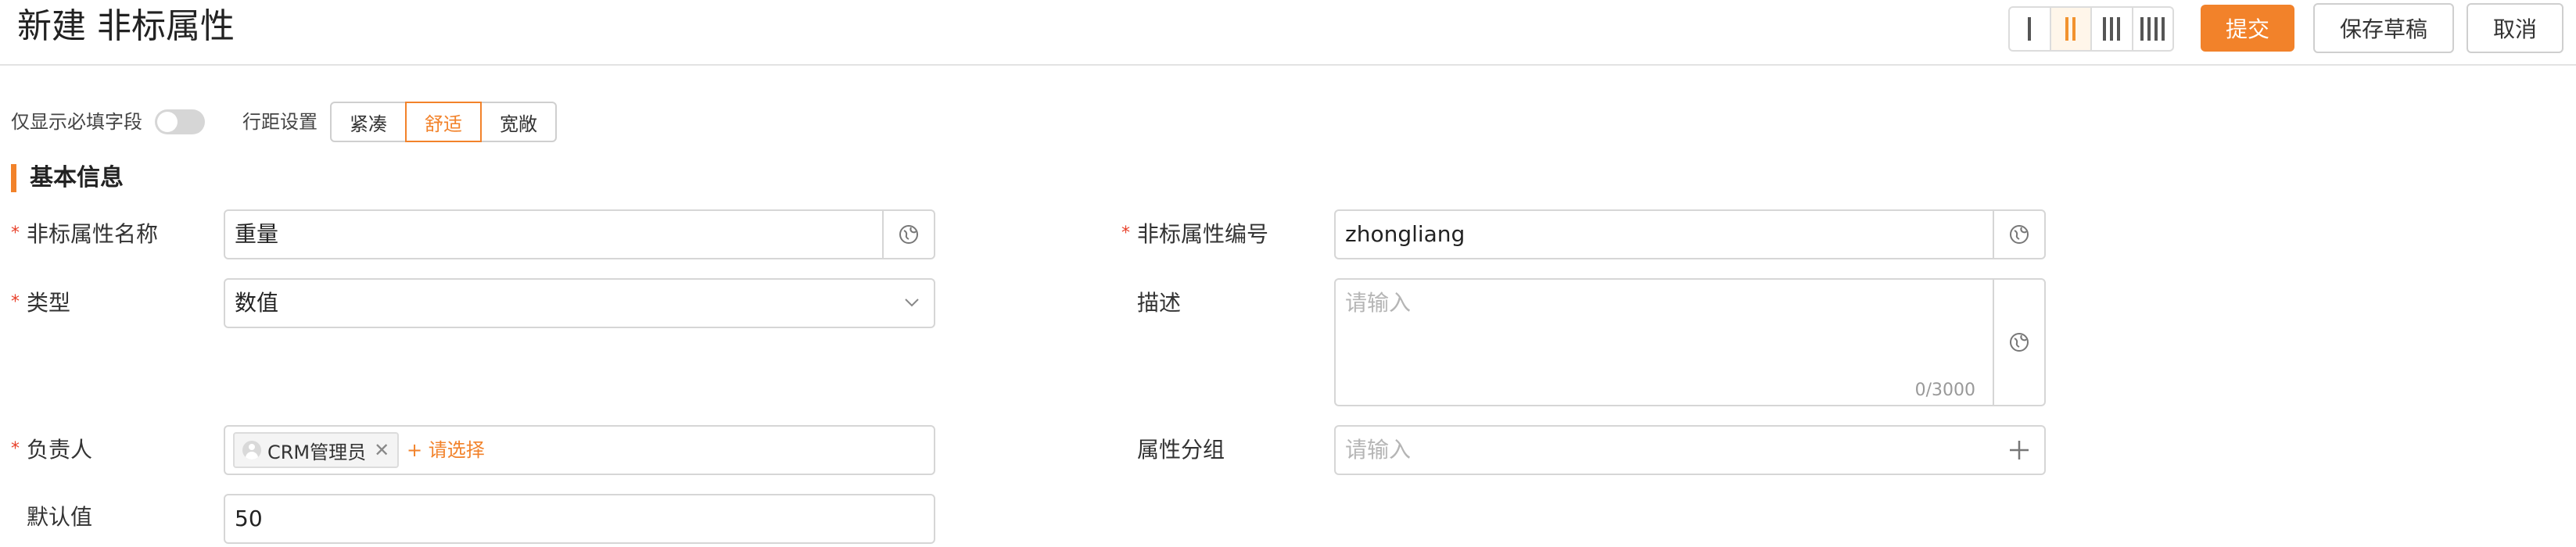 This screenshot has width=2576, height=547. I want to click on submit-button: 提交, so click(2247, 29).